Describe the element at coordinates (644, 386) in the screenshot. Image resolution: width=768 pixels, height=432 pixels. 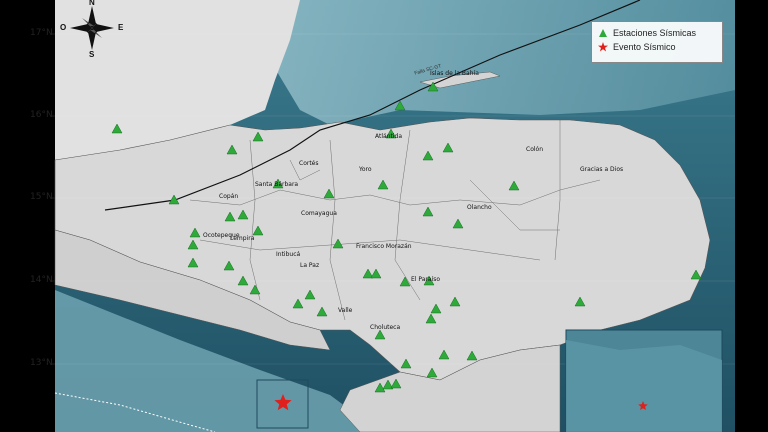
I see `inset-terrain` at that location.